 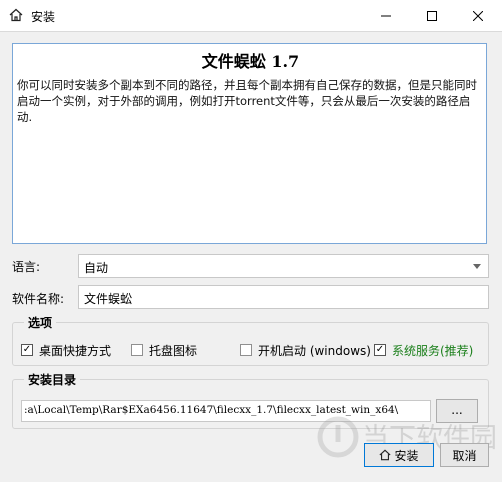 I want to click on cancel-button: 取消, so click(x=464, y=455).